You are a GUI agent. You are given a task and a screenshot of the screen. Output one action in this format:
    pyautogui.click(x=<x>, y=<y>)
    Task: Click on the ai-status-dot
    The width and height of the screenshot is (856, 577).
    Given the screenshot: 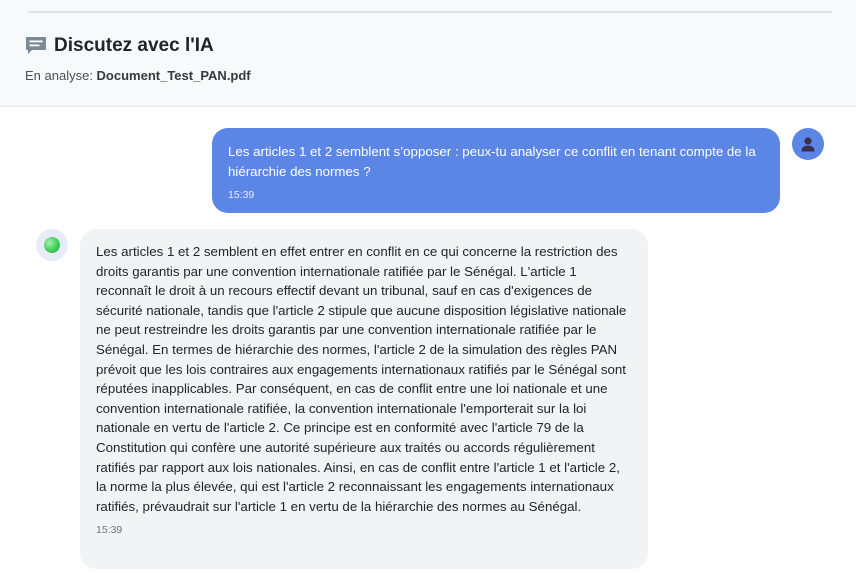 What is the action you would take?
    pyautogui.click(x=52, y=245)
    